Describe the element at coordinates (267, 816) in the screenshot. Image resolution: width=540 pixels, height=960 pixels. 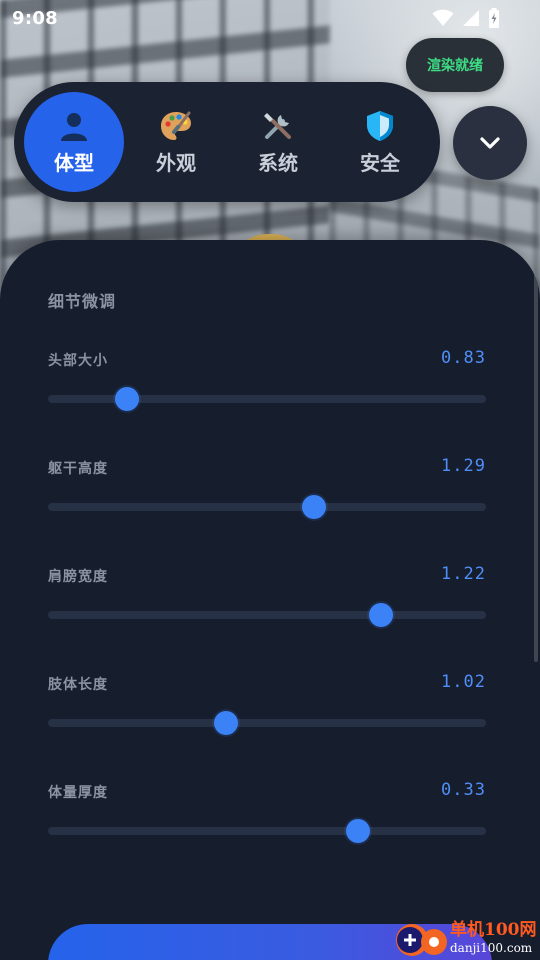
I see `slider-body-thickness: 体量厚度 0.33` at that location.